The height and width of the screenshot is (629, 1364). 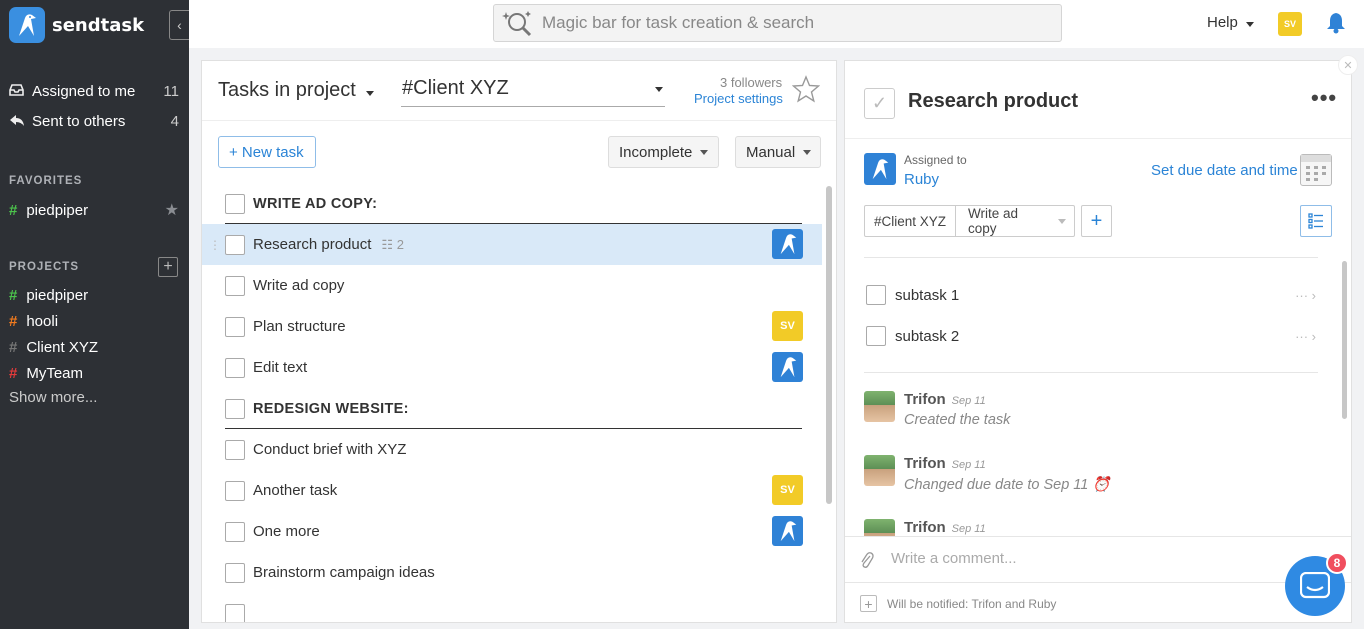 I want to click on task-row: One more, so click(x=512, y=531).